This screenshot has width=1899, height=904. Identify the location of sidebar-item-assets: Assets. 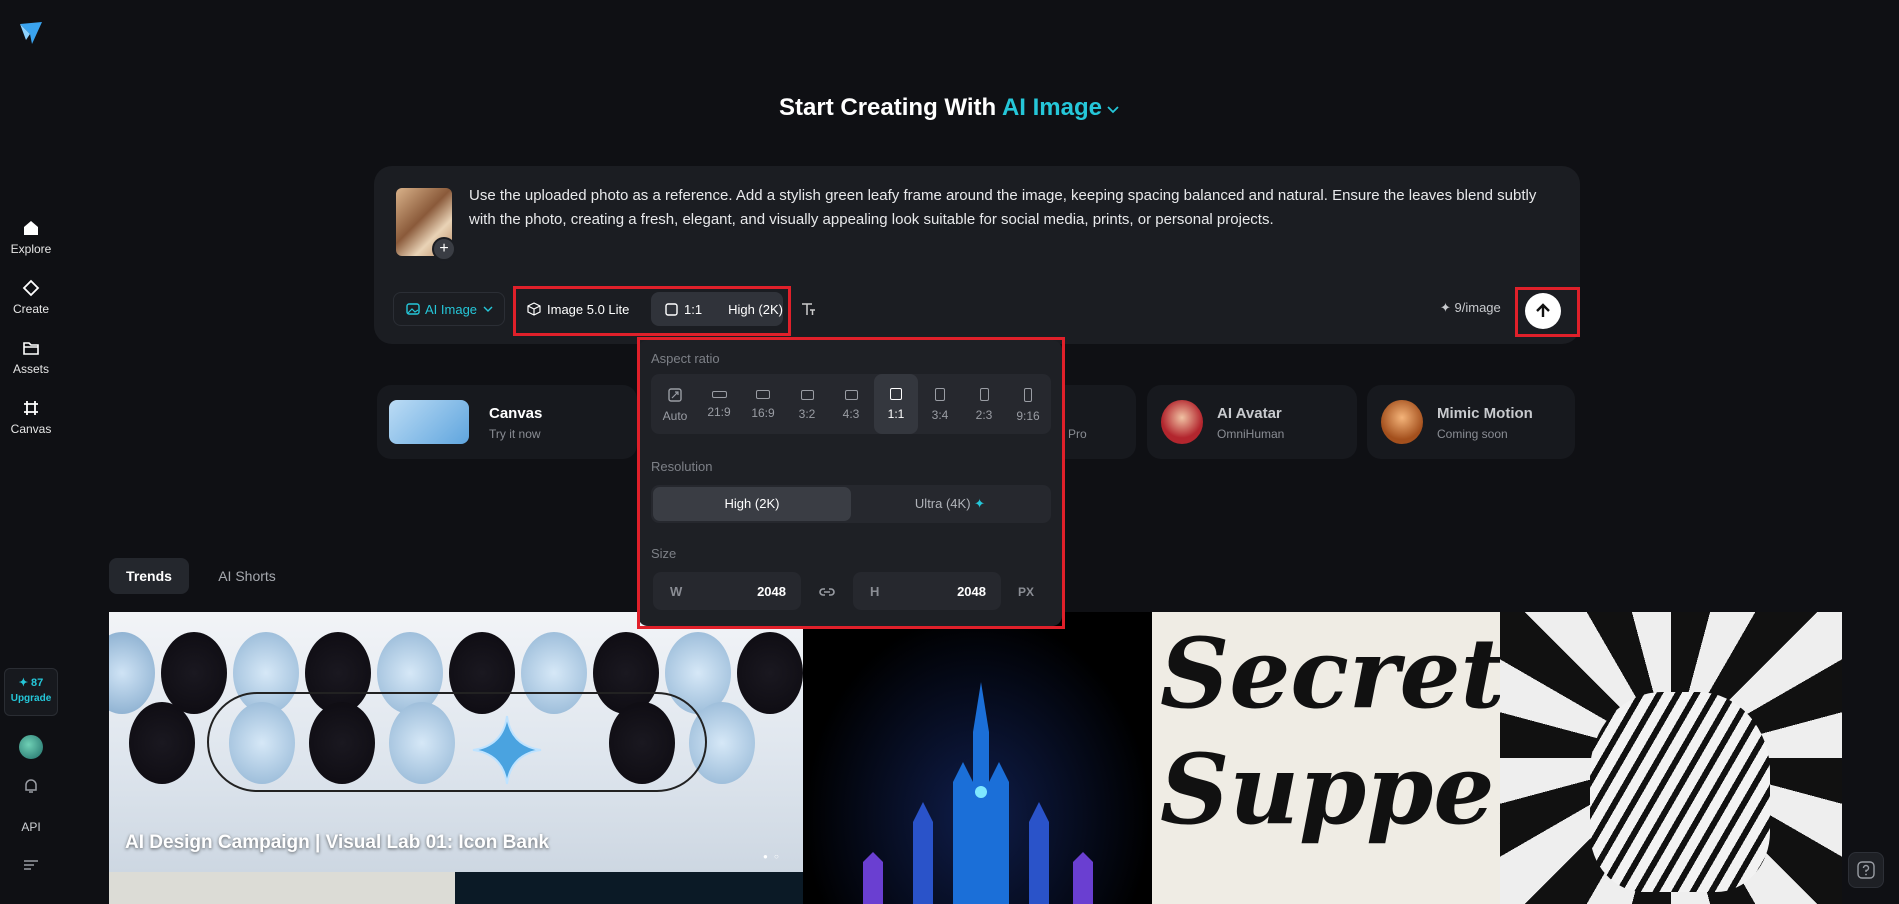
(31, 357).